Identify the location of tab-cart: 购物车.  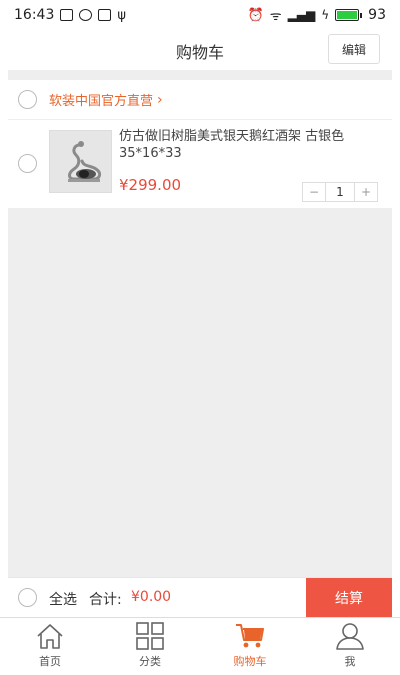
(250, 646).